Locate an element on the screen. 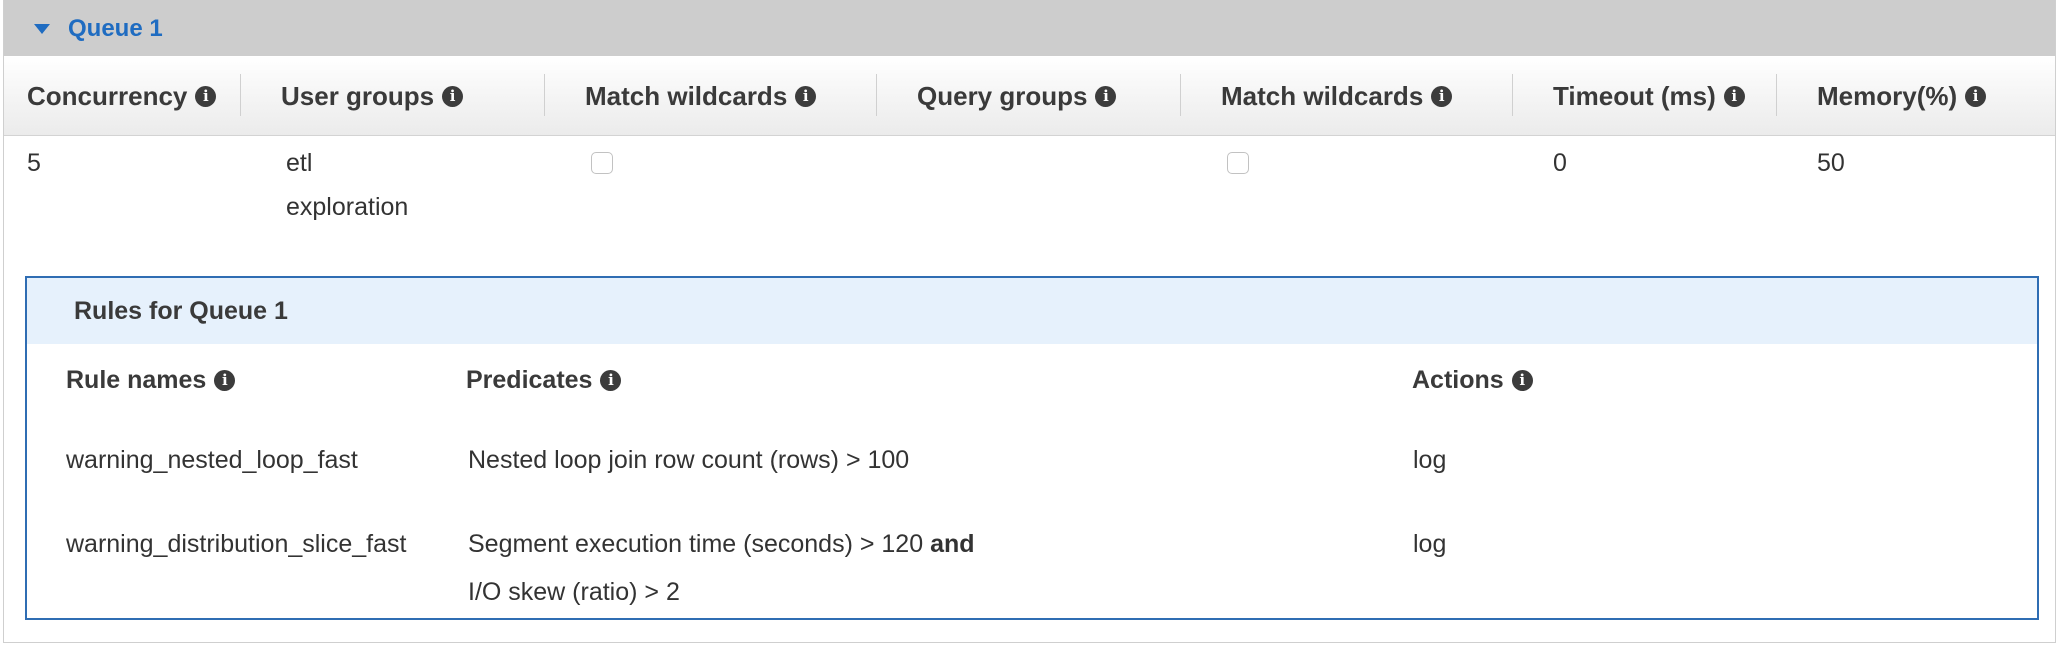  rules-column-header-names: Rule names i is located at coordinates (151, 380).